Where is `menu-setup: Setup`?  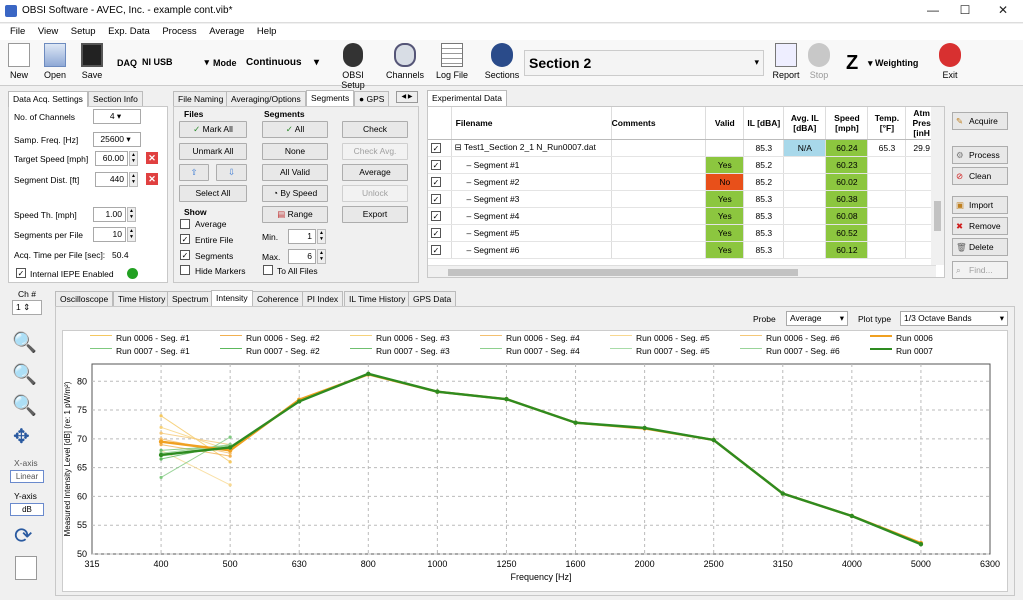
menu-setup: Setup is located at coordinates (83, 31).